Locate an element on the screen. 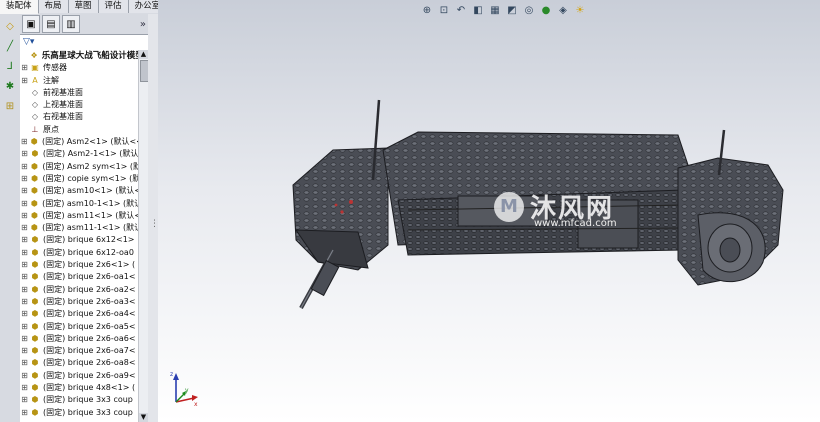 This screenshot has height=422, width=820. tree-item-label: (固定) asm10<1> (默认< is located at coordinates (90, 191).